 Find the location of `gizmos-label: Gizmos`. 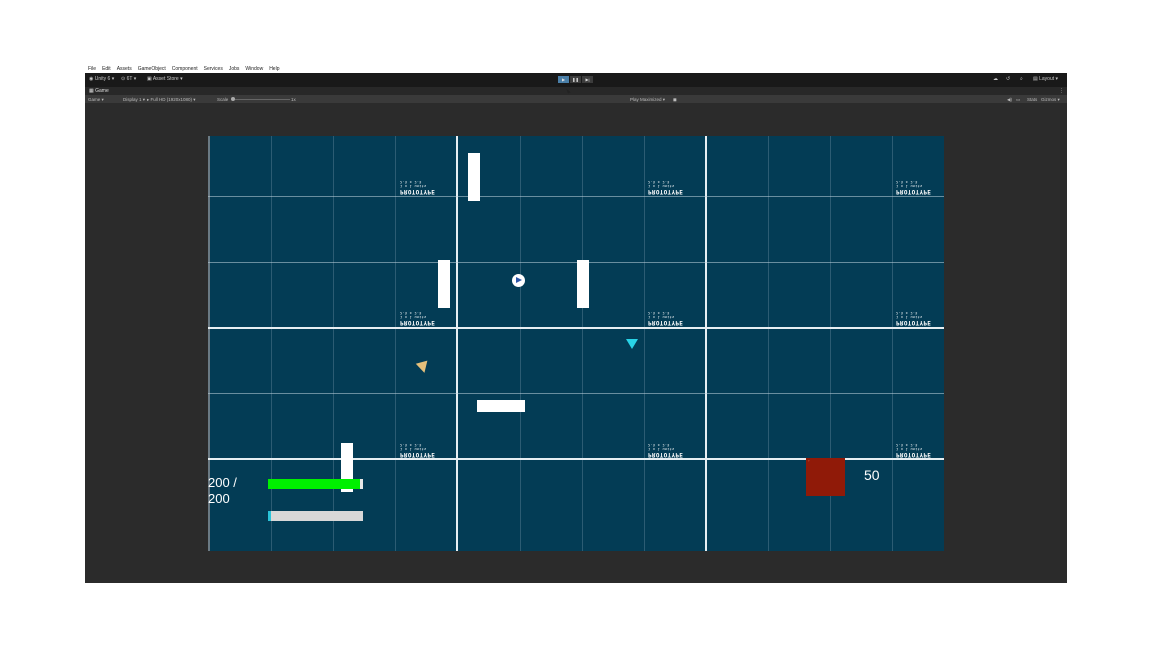

gizmos-label: Gizmos is located at coordinates (1049, 99).